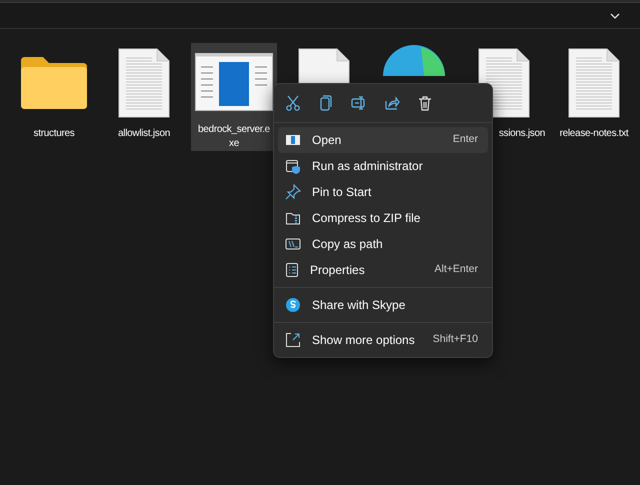 The image size is (640, 485). Describe the element at coordinates (425, 103) in the screenshot. I see `delete-icon` at that location.